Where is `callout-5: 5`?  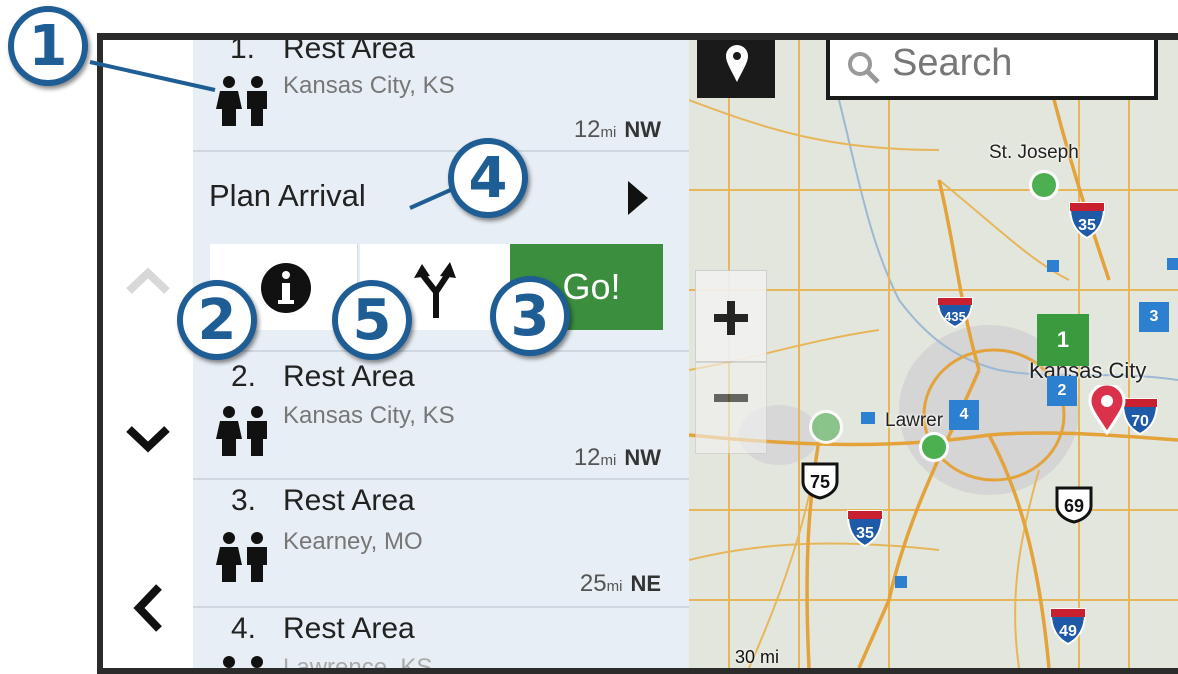
callout-5: 5 is located at coordinates (372, 320).